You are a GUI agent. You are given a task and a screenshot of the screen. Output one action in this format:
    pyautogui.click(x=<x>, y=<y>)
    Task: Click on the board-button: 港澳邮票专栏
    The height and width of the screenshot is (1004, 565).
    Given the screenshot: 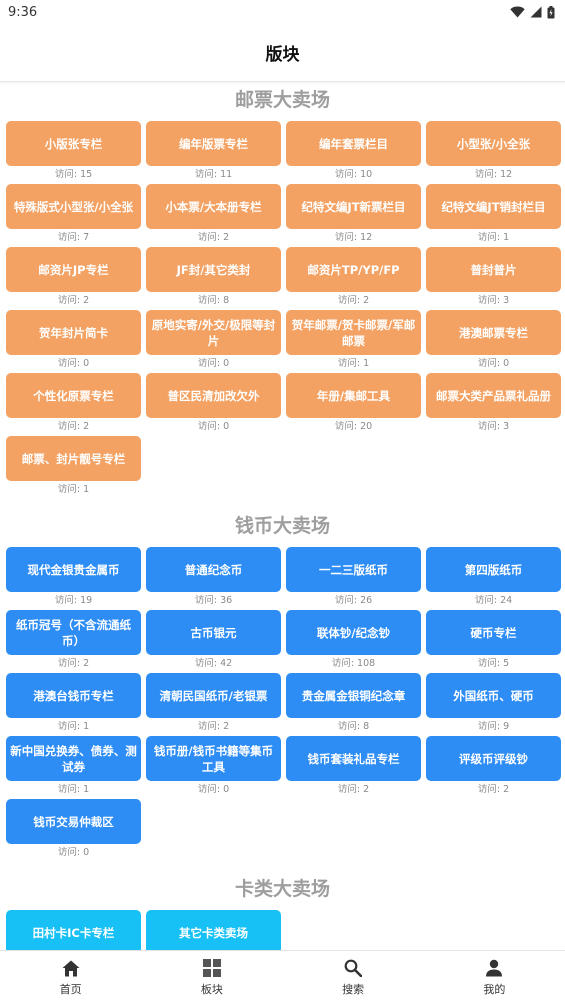 What is the action you would take?
    pyautogui.click(x=493, y=332)
    